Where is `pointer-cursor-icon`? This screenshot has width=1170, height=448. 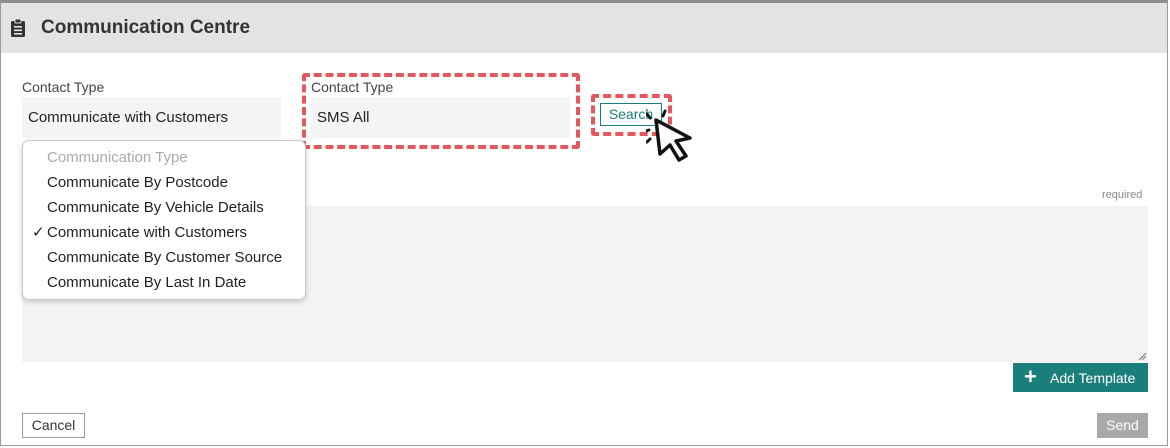 pointer-cursor-icon is located at coordinates (669, 135).